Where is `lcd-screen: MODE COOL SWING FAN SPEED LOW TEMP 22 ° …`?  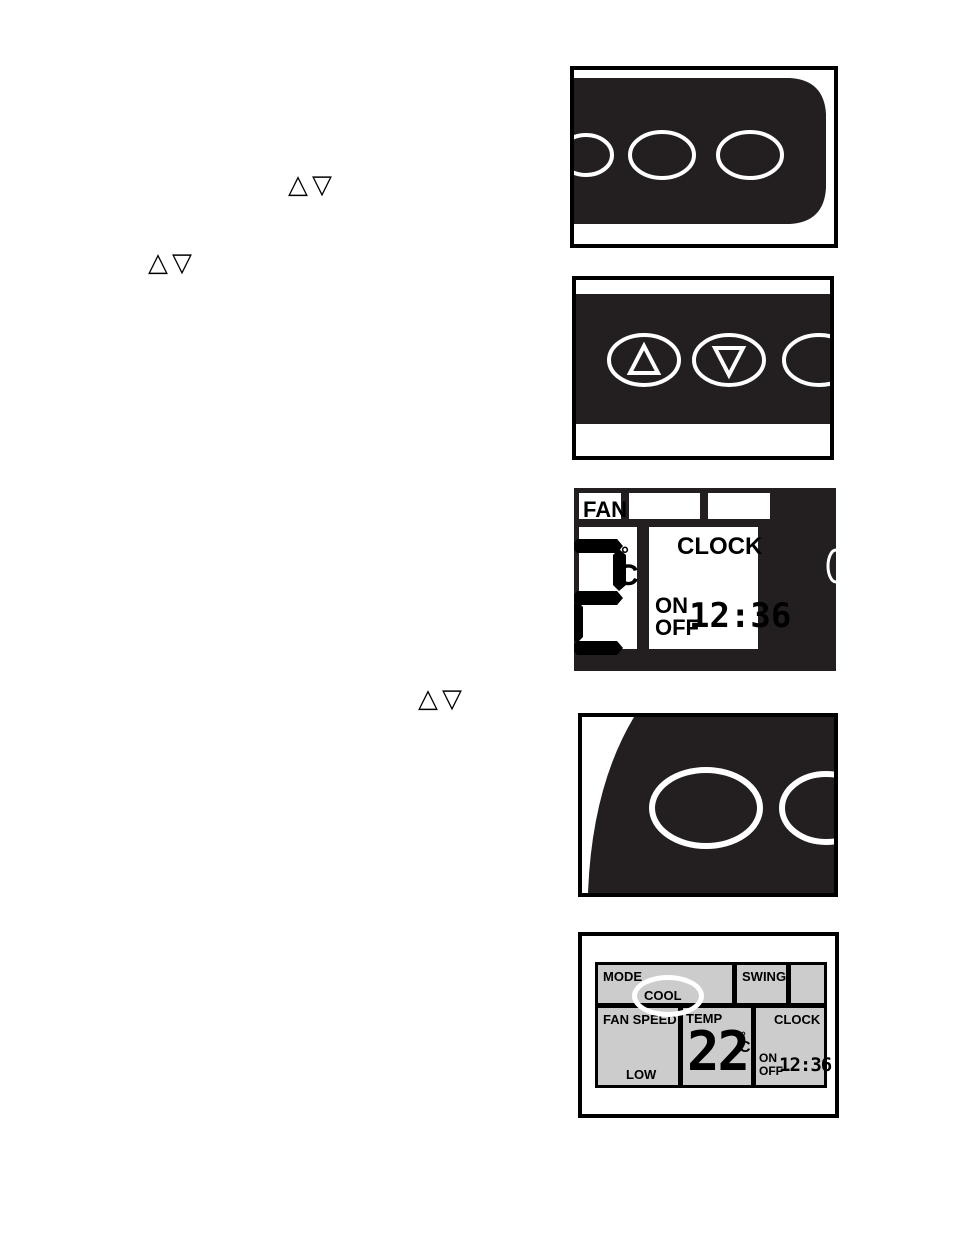 lcd-screen: MODE COOL SWING FAN SPEED LOW TEMP 22 ° … is located at coordinates (713, 1025).